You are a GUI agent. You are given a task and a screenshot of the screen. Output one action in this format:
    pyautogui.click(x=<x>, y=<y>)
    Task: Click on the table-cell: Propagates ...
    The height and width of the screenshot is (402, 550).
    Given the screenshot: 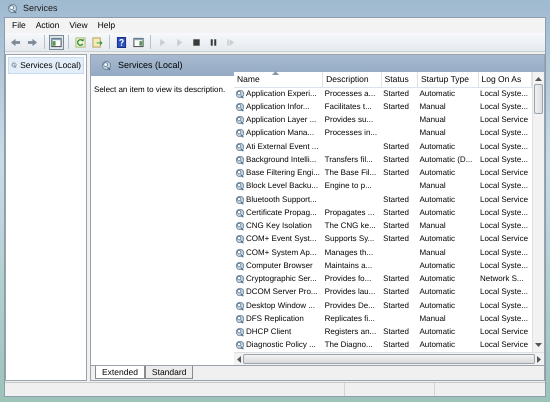 What is the action you would take?
    pyautogui.click(x=349, y=212)
    